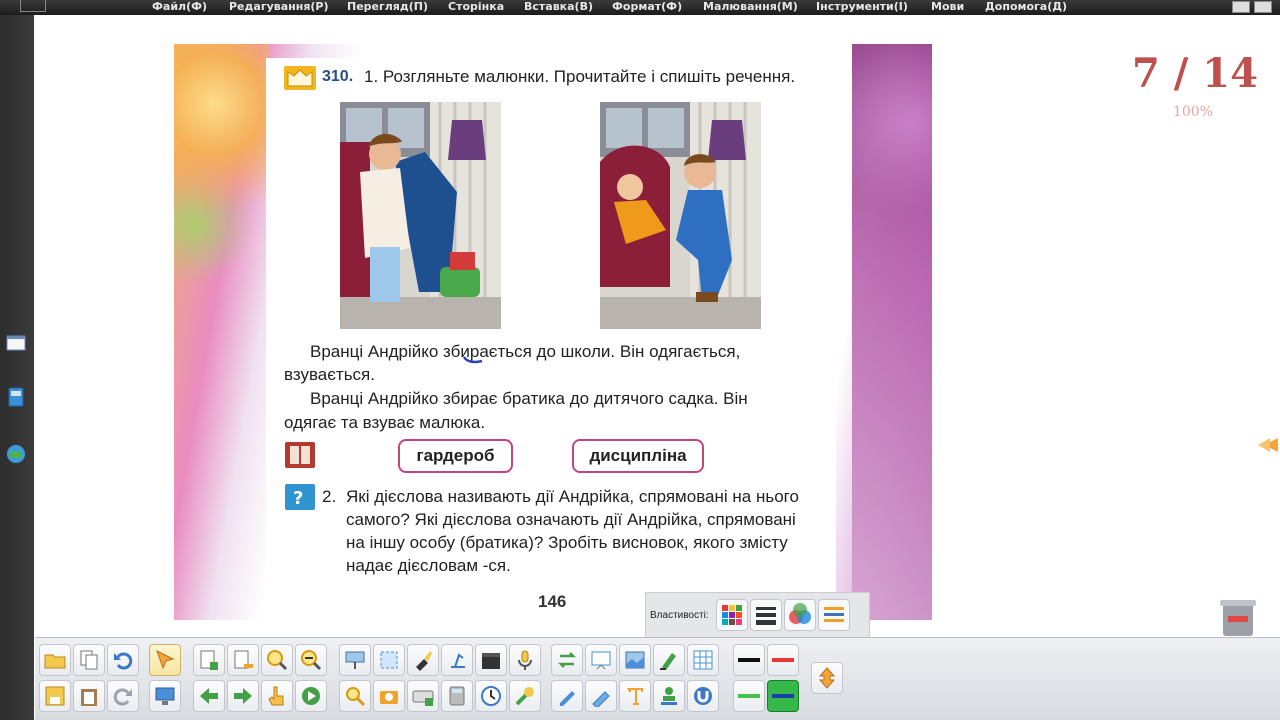 Image resolution: width=1280 pixels, height=720 pixels. What do you see at coordinates (243, 696) in the screenshot?
I see `next-page-button` at bounding box center [243, 696].